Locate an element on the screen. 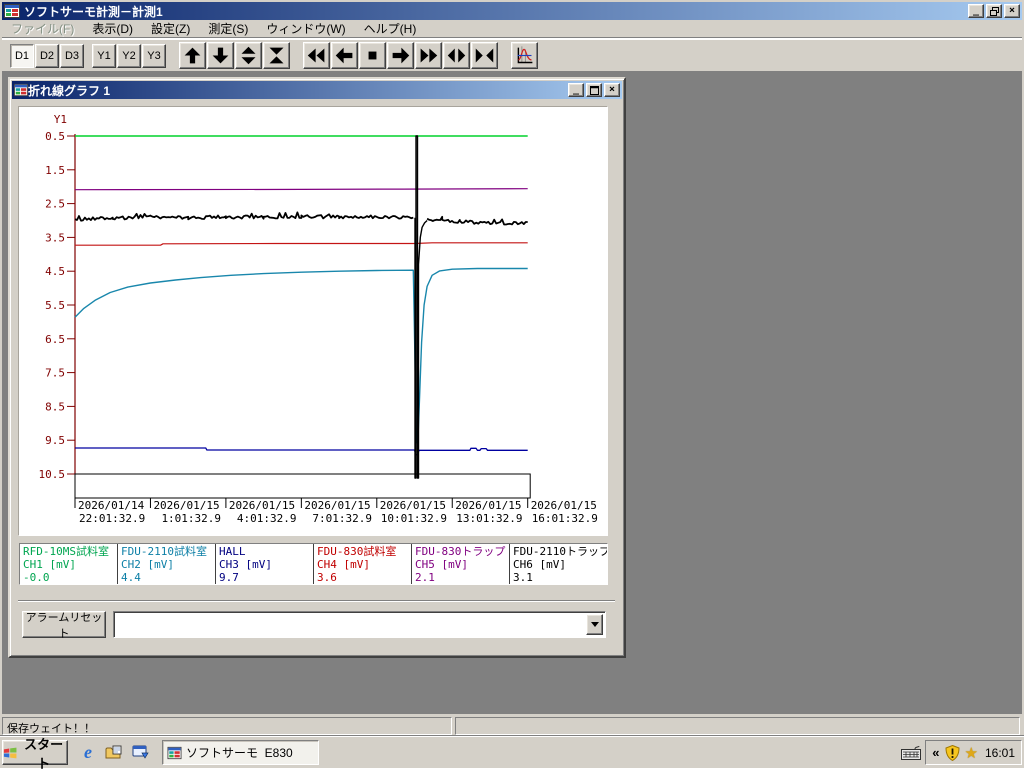  tray-panel: « ★ 16:01 is located at coordinates (973, 752).